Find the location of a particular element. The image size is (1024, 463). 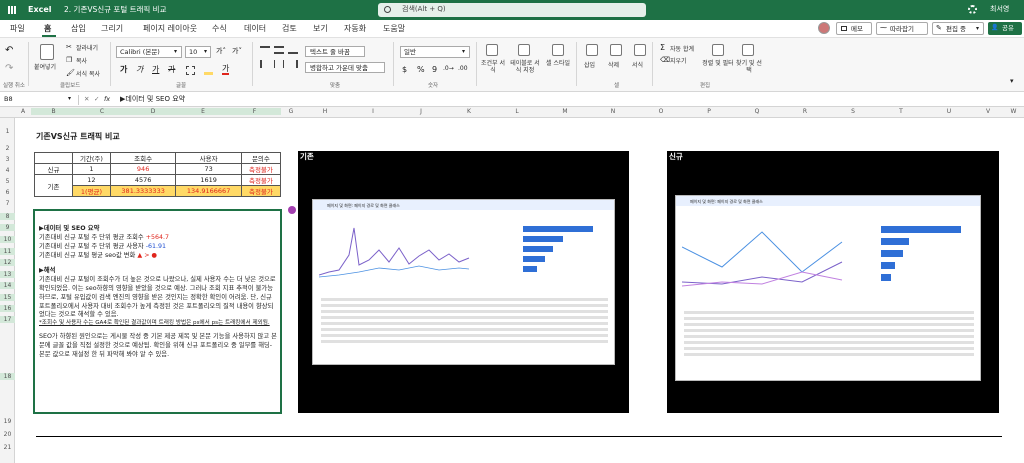

table-header-cell: 조회수 is located at coordinates (143, 158).